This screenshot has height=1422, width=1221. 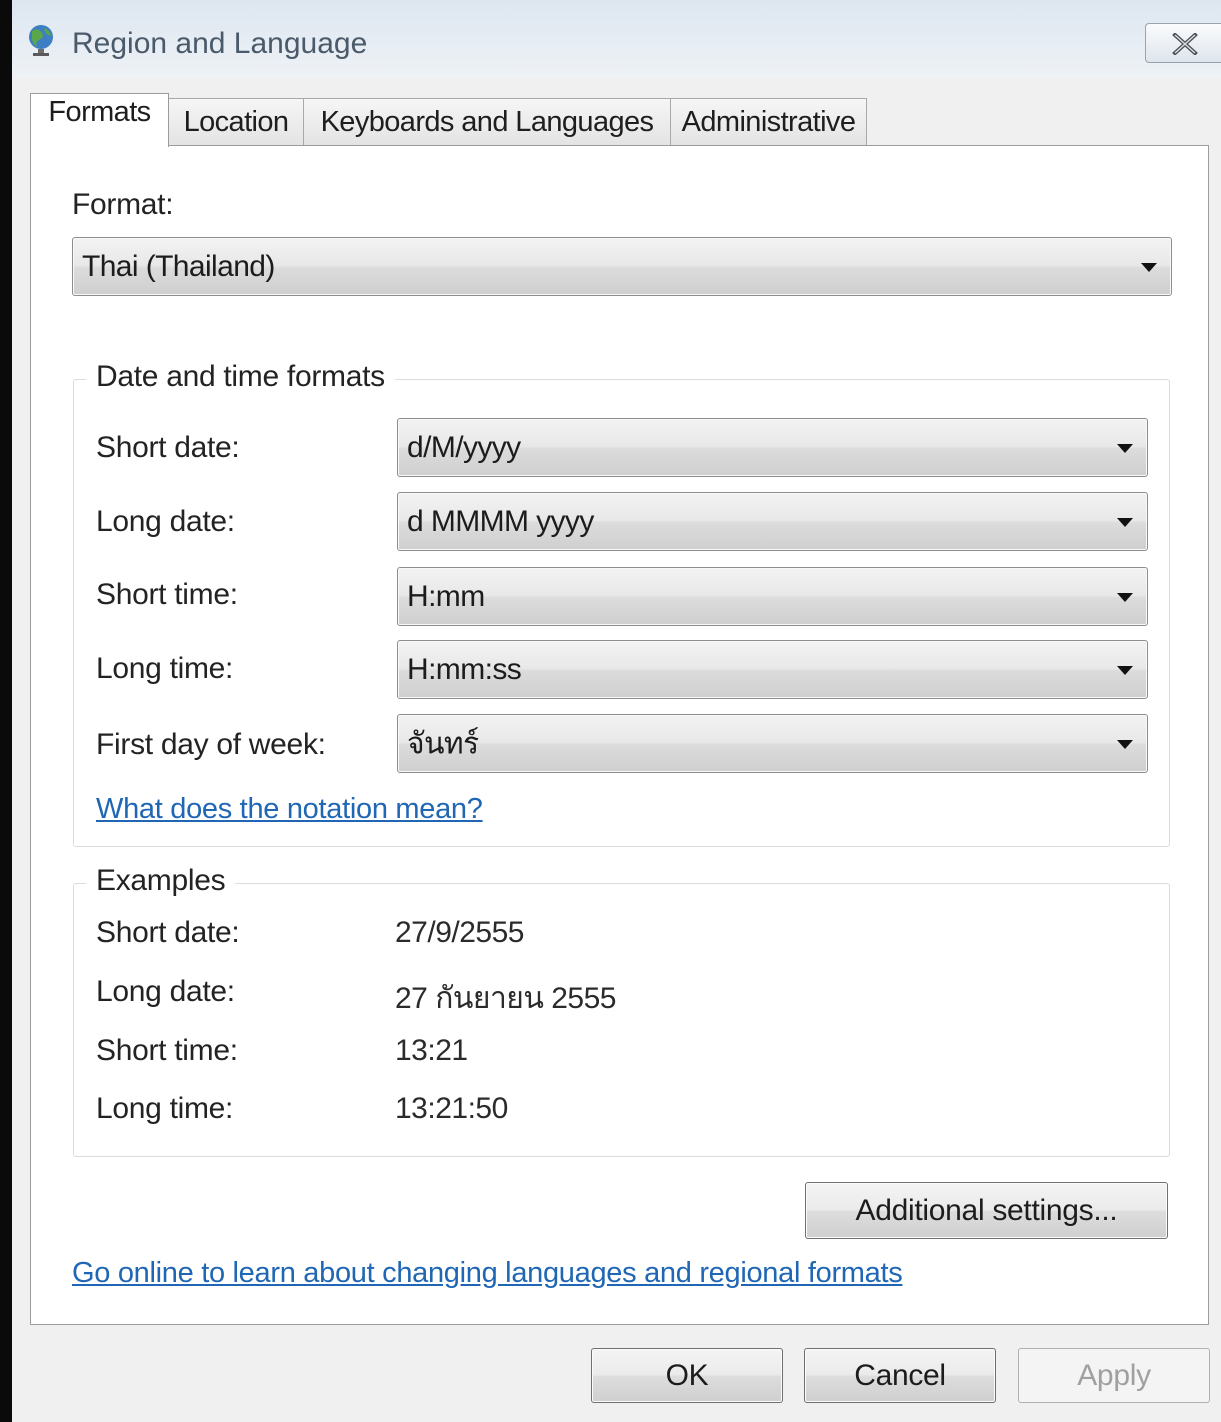 I want to click on tab-label: Keyboards and Languages, so click(x=487, y=122).